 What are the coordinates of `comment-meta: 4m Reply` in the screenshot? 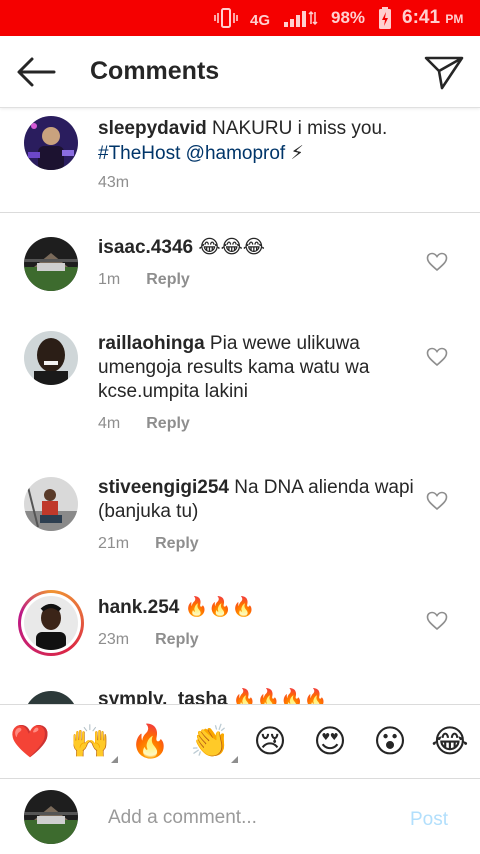 It's located at (144, 424).